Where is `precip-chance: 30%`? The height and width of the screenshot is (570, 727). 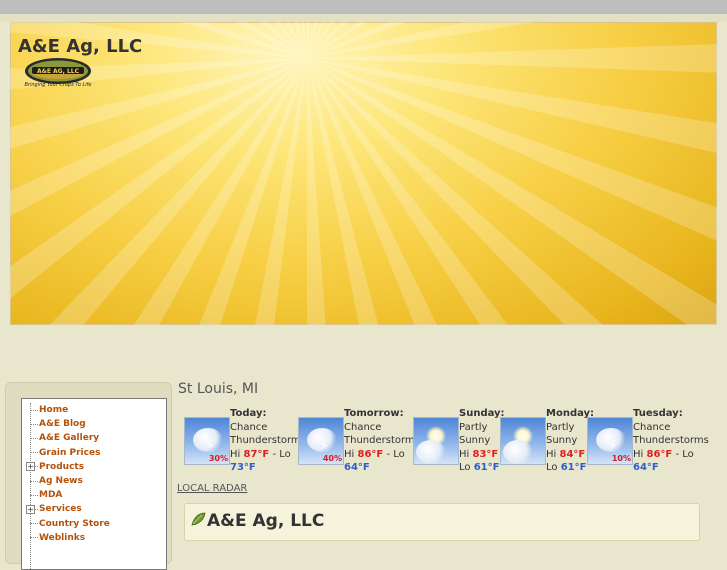 precip-chance: 30% is located at coordinates (218, 458).